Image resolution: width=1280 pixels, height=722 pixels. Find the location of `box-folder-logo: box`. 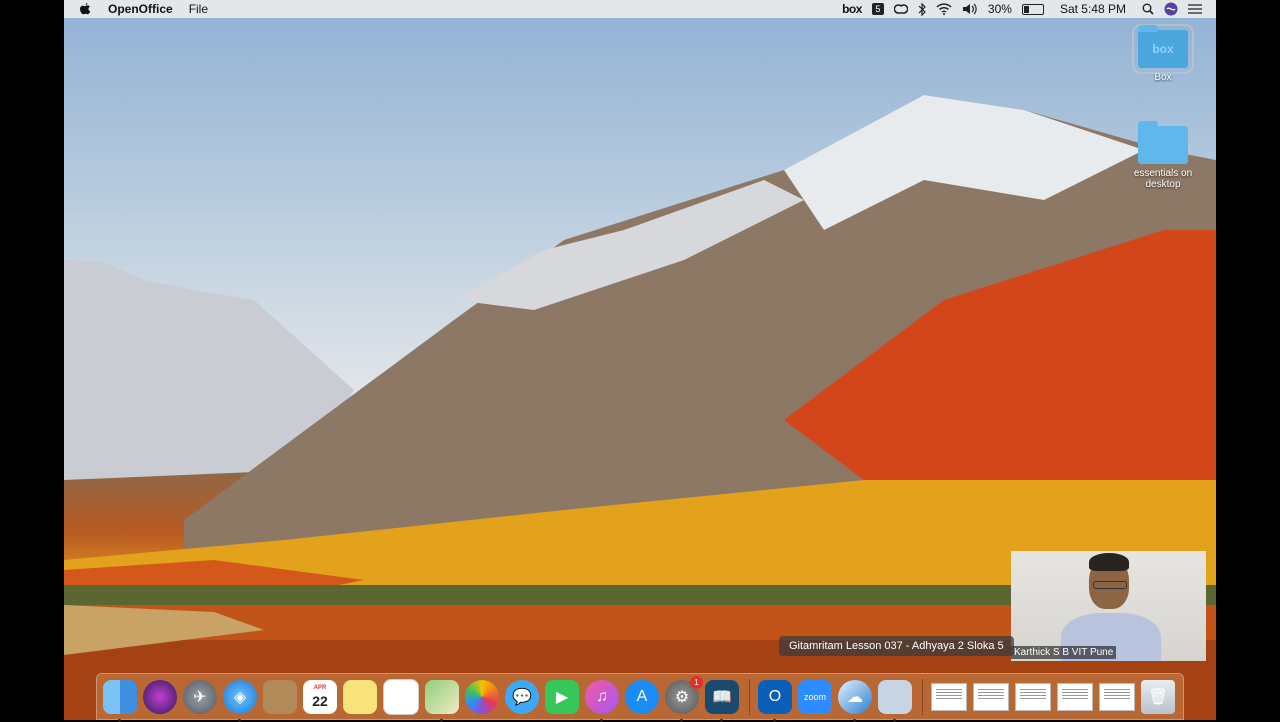

box-folder-logo: box is located at coordinates (1163, 49).